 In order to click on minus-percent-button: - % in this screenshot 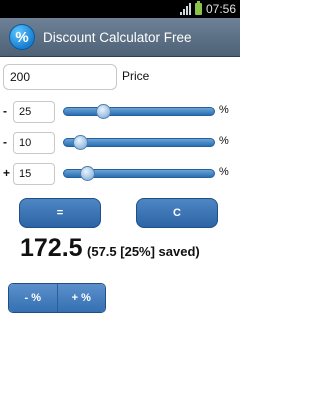, I will do `click(33, 298)`.